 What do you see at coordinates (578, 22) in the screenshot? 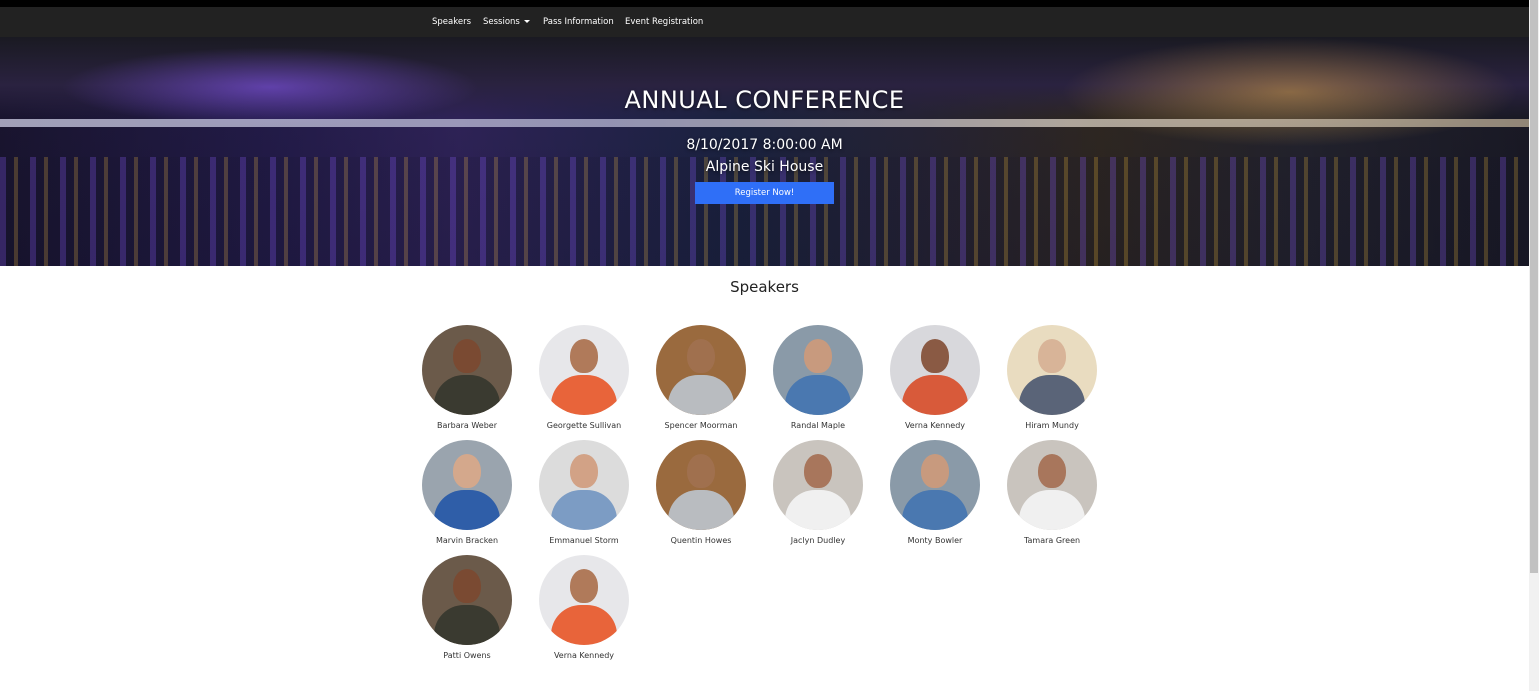
I see `nav-pass-information-link: Pass Information` at bounding box center [578, 22].